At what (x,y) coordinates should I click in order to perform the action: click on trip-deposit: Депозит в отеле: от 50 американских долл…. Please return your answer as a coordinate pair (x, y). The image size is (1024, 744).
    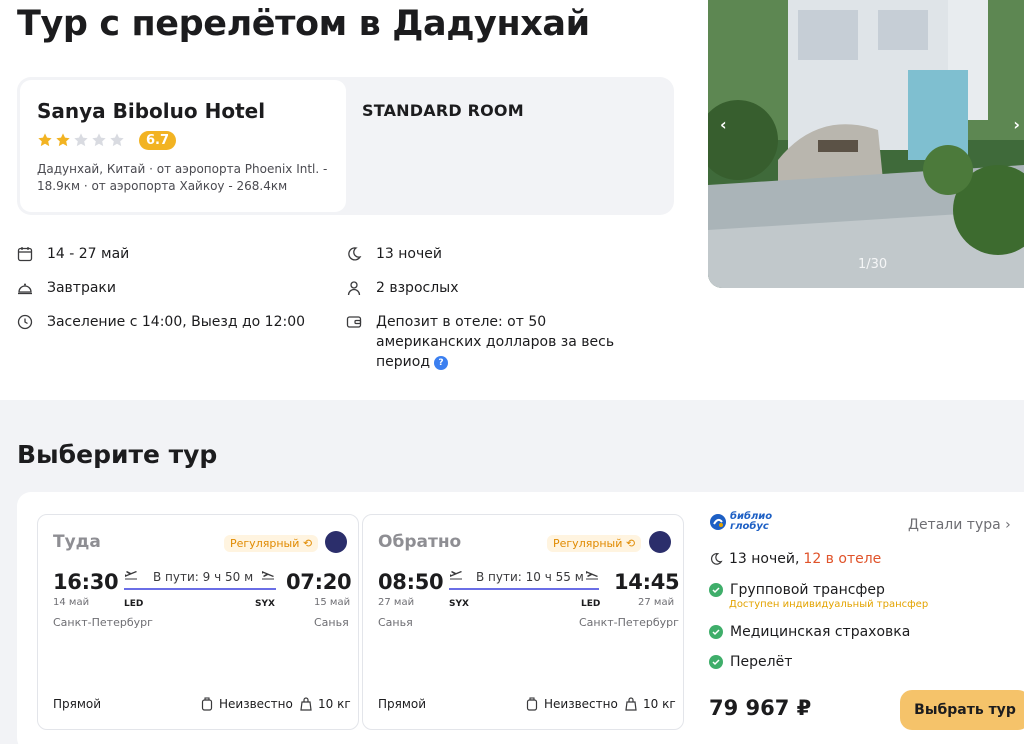
    Looking at the image, I should click on (496, 342).